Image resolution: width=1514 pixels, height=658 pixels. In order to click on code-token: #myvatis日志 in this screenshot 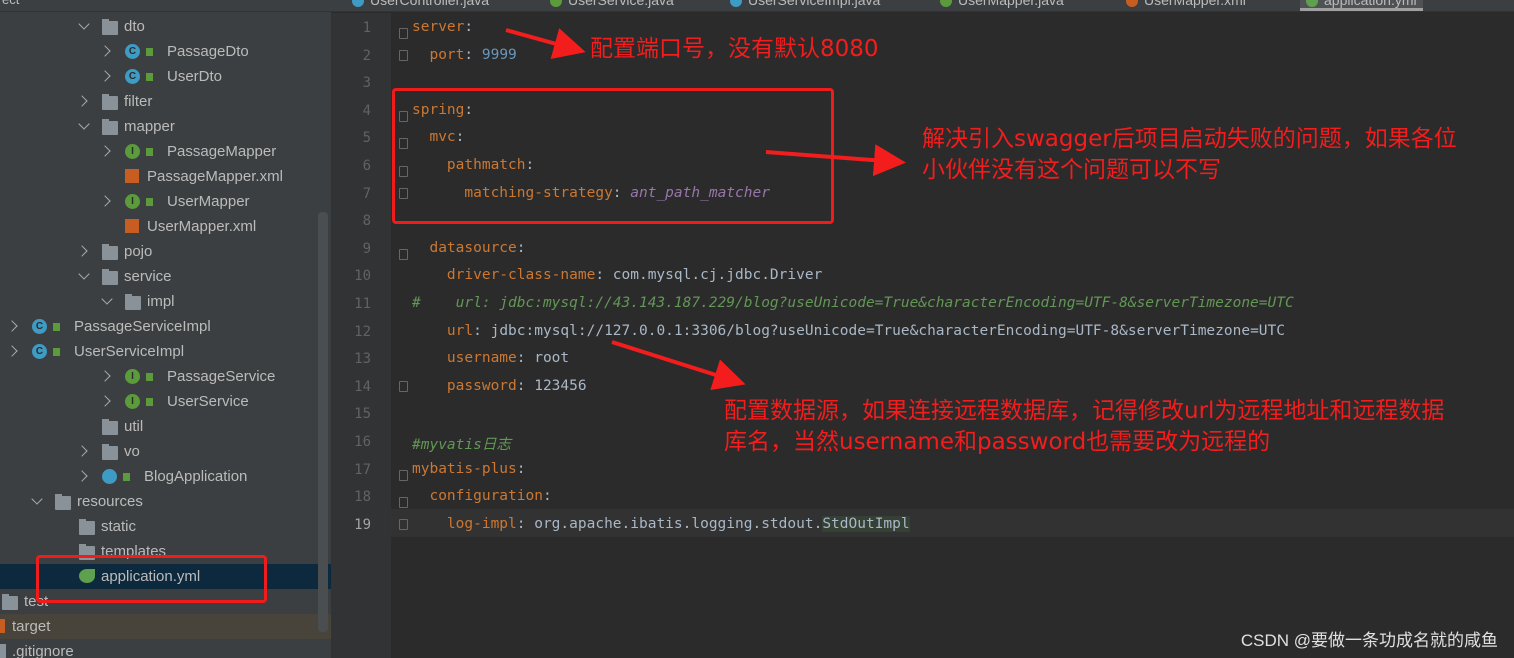, I will do `click(461, 445)`.